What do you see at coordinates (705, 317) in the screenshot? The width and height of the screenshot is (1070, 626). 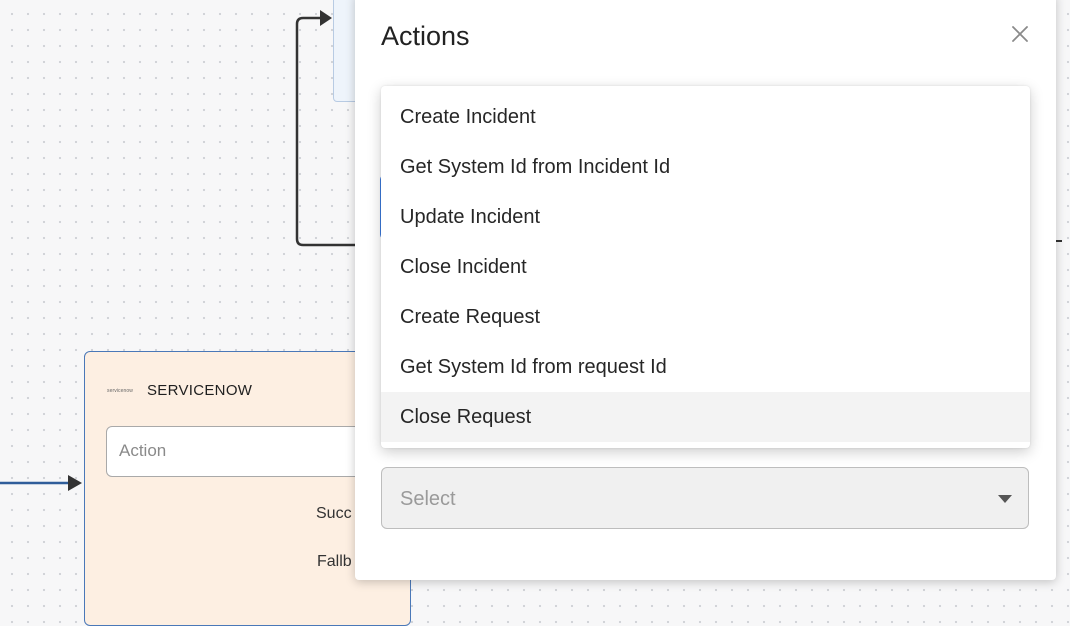 I see `dropdown-option: Create Request` at bounding box center [705, 317].